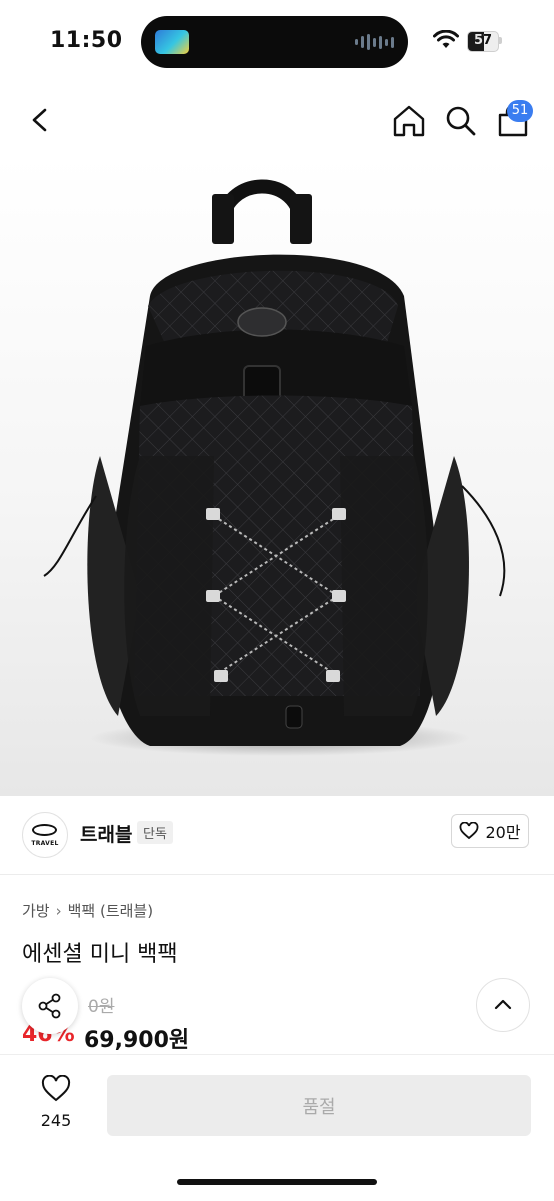  What do you see at coordinates (446, 39) in the screenshot?
I see `wifi-icon` at bounding box center [446, 39].